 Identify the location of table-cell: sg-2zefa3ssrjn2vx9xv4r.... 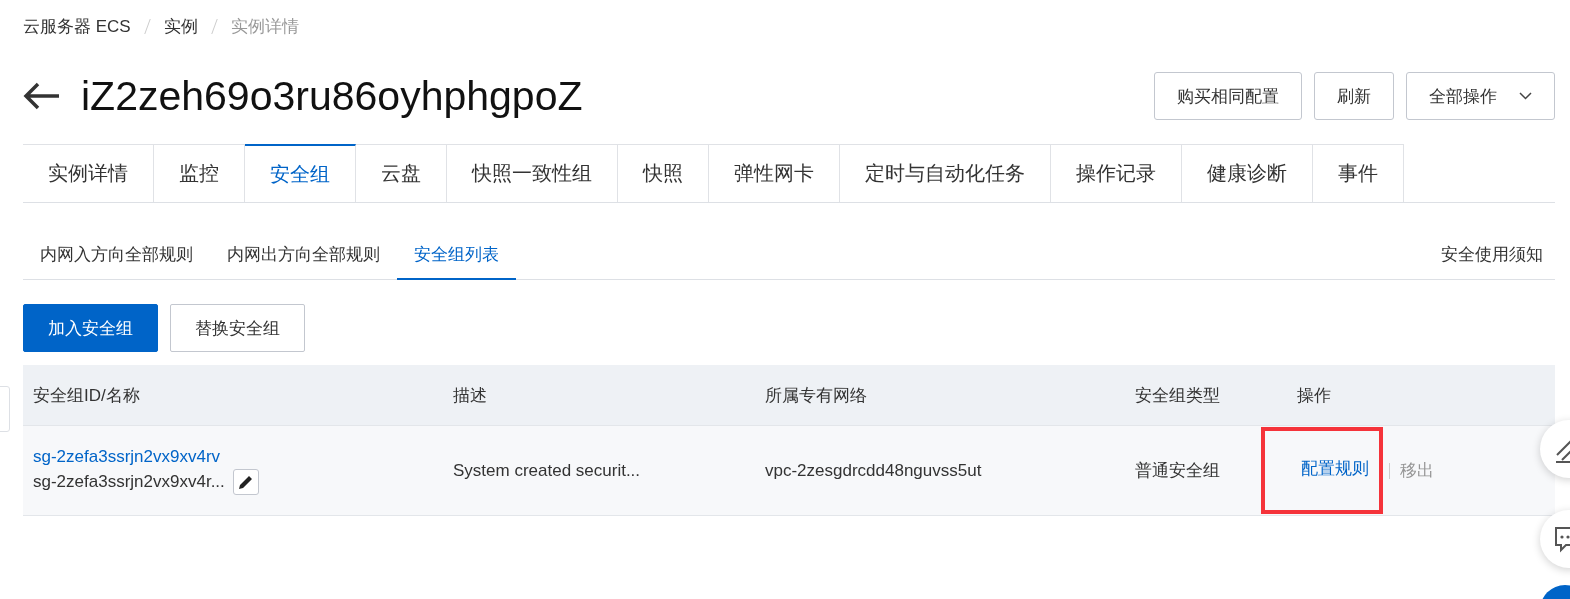
(129, 481).